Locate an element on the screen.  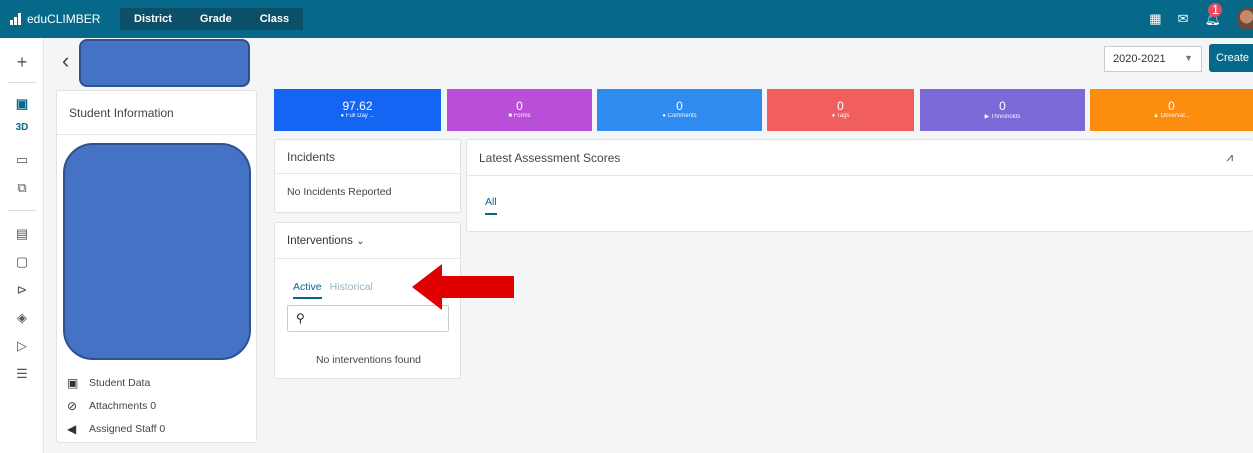
puzzle-icon: ⧉ is located at coordinates (22, 188).